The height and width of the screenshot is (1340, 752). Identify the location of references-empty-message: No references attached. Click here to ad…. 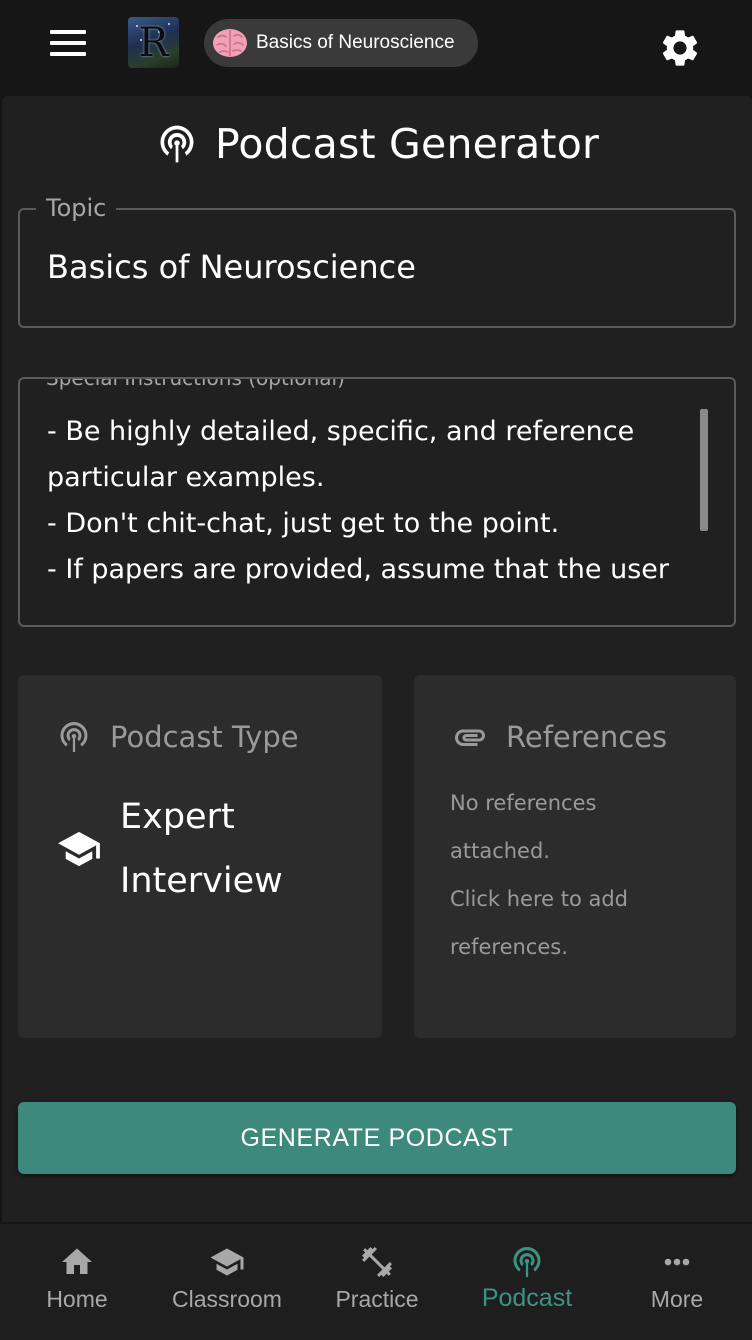
(575, 875).